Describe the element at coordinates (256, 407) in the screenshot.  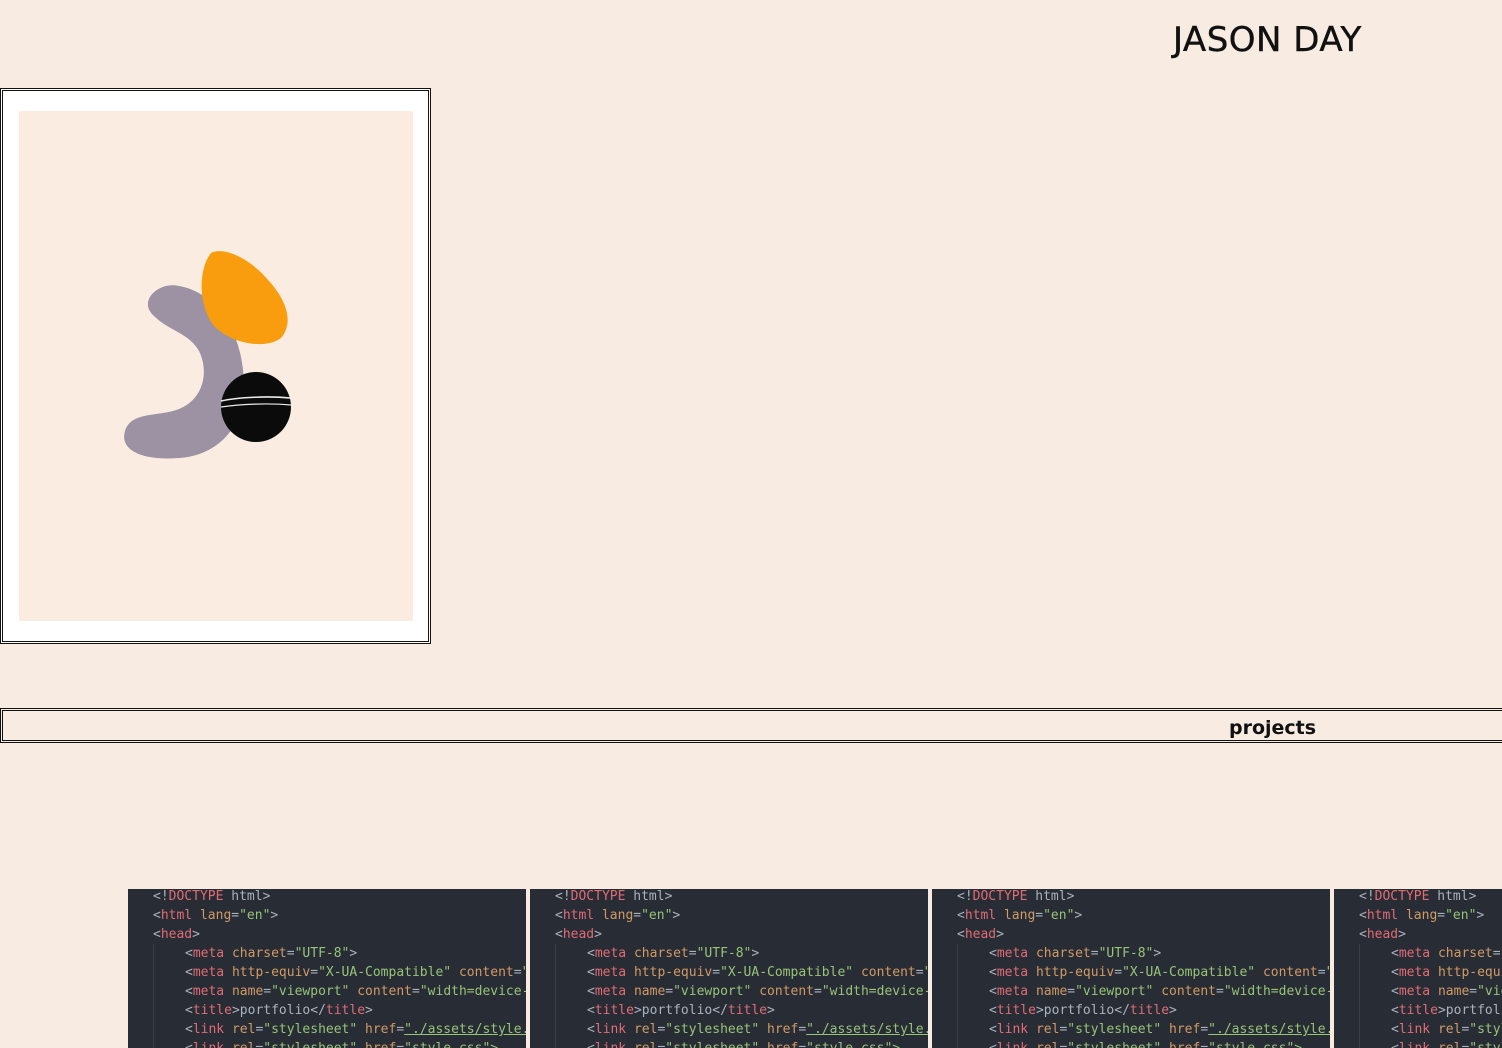
I see `black-circle-shape` at that location.